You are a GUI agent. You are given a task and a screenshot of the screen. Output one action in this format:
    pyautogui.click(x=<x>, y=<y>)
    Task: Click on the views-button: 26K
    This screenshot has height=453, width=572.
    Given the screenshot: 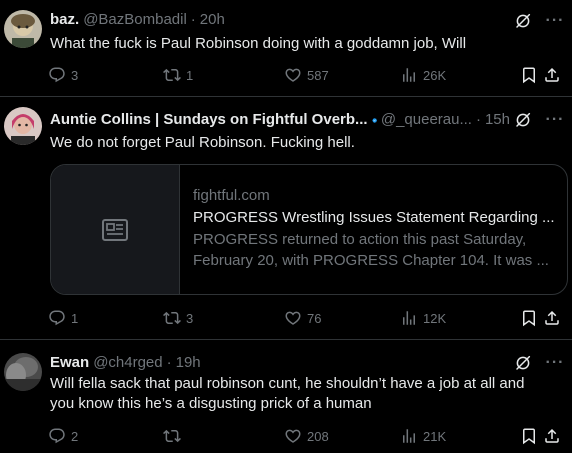 What is the action you would take?
    pyautogui.click(x=423, y=75)
    